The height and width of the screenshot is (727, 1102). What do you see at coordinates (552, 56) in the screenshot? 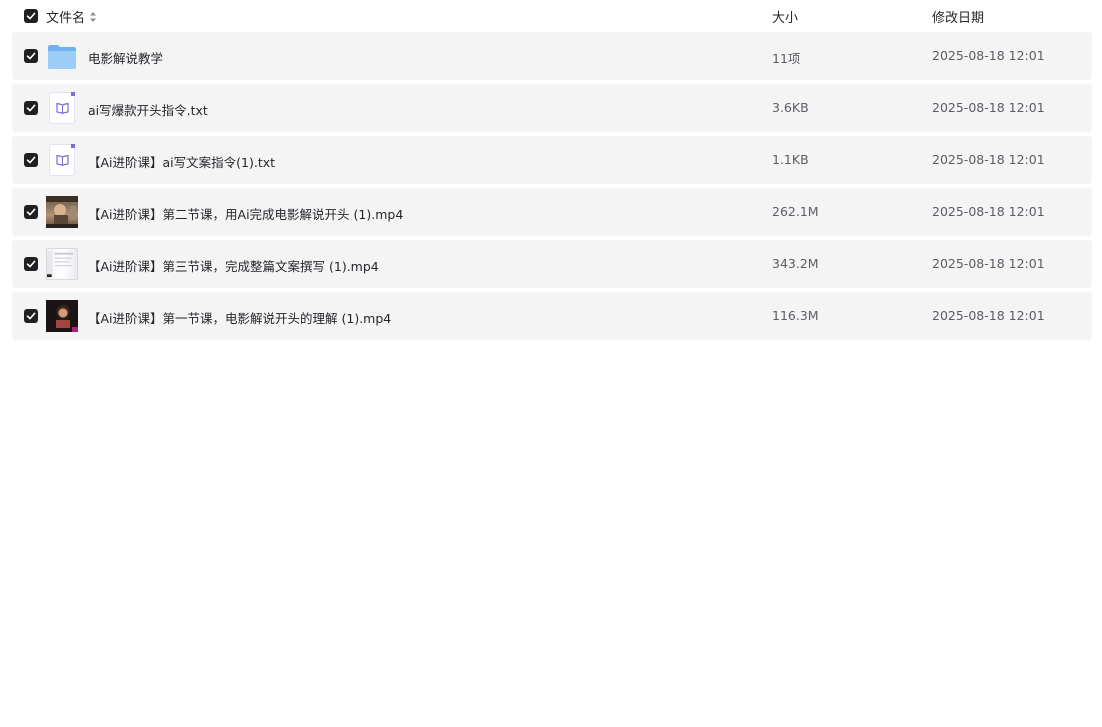
I see `file-row: 电影解说教学 11项 2025-08-18 12:01` at bounding box center [552, 56].